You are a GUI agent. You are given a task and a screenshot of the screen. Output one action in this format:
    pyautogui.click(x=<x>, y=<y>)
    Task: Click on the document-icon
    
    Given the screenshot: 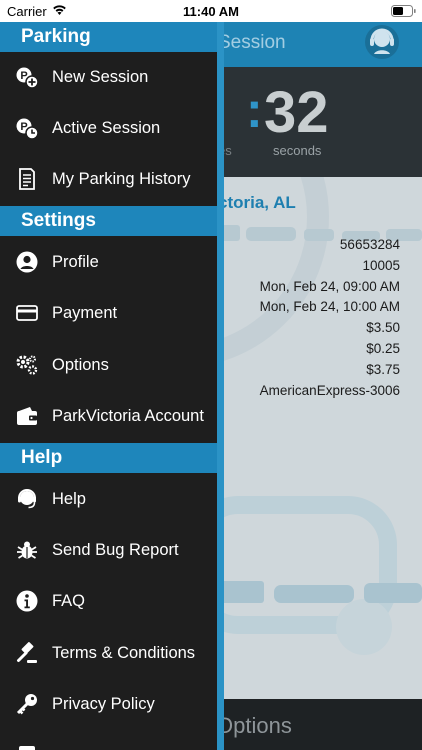 What is the action you would take?
    pyautogui.click(x=27, y=748)
    